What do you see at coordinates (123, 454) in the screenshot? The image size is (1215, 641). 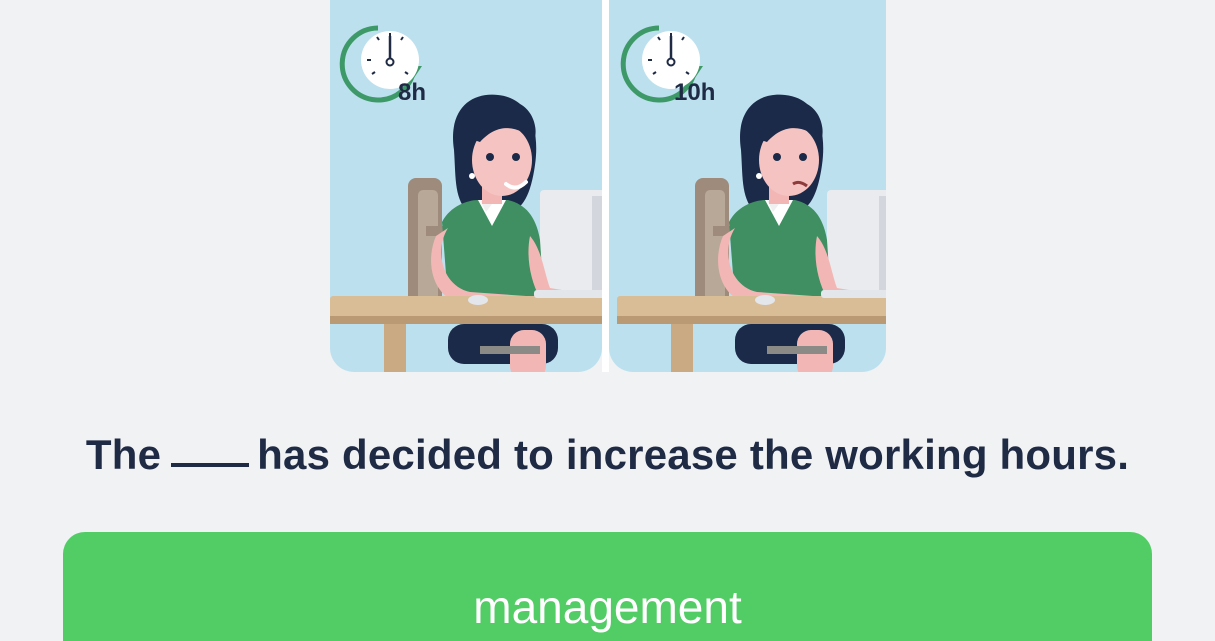 I see `sentence-start: The` at bounding box center [123, 454].